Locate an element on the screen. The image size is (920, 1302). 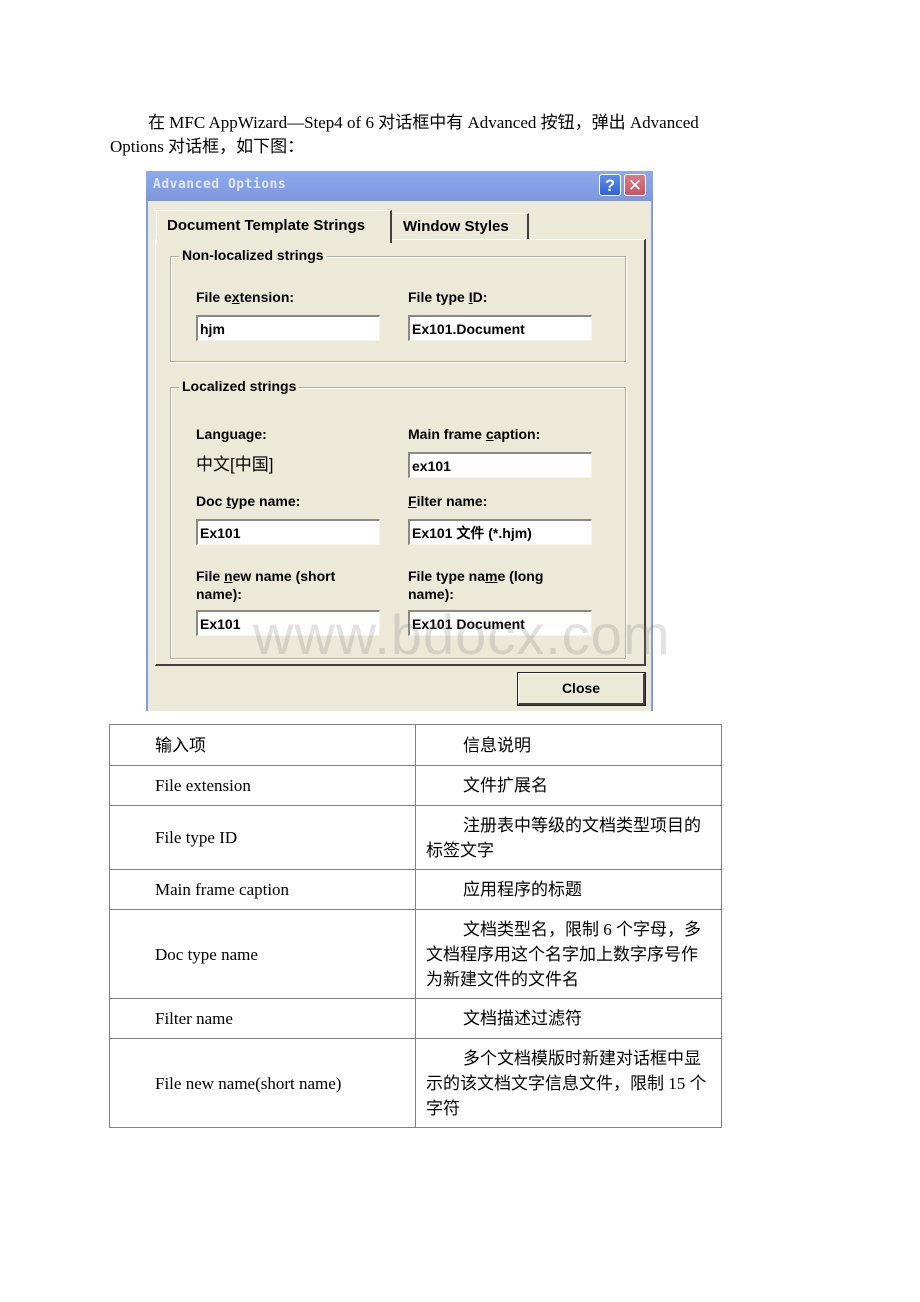
close-button: Close is located at coordinates (581, 689).